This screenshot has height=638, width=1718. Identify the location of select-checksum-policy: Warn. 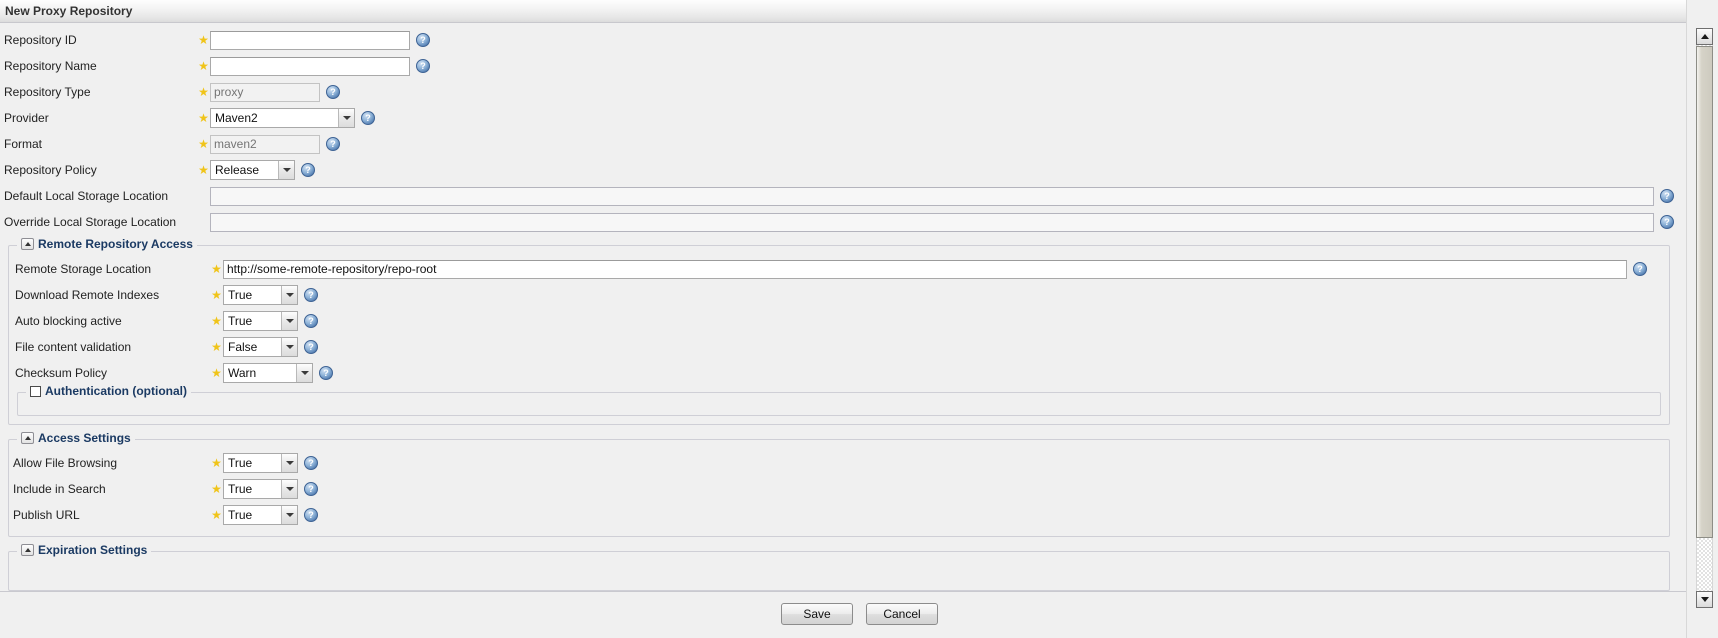
(268, 373).